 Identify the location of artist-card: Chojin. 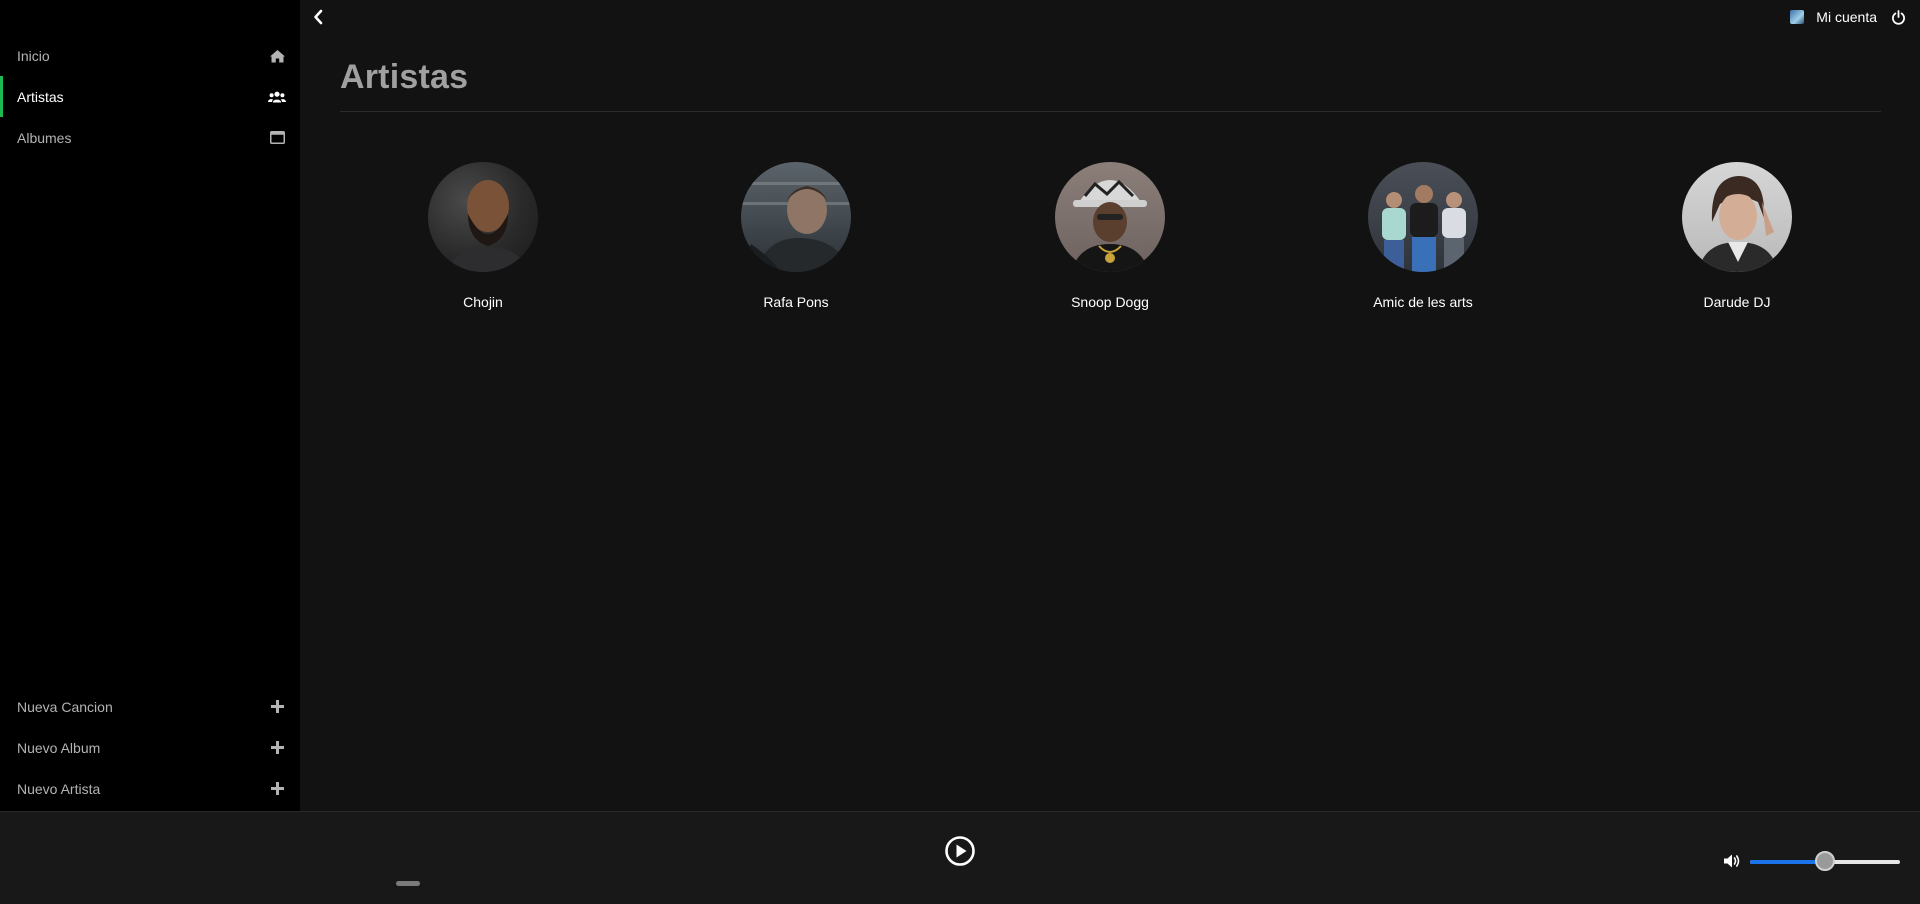
(483, 236).